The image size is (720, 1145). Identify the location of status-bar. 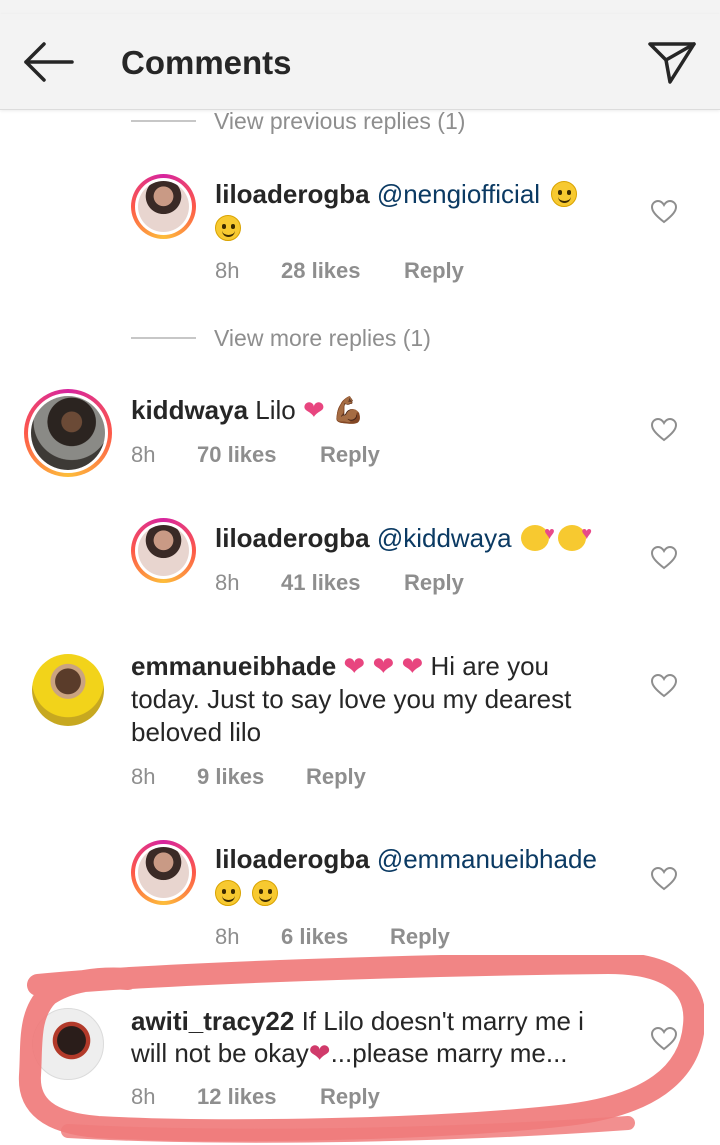
(360, 7).